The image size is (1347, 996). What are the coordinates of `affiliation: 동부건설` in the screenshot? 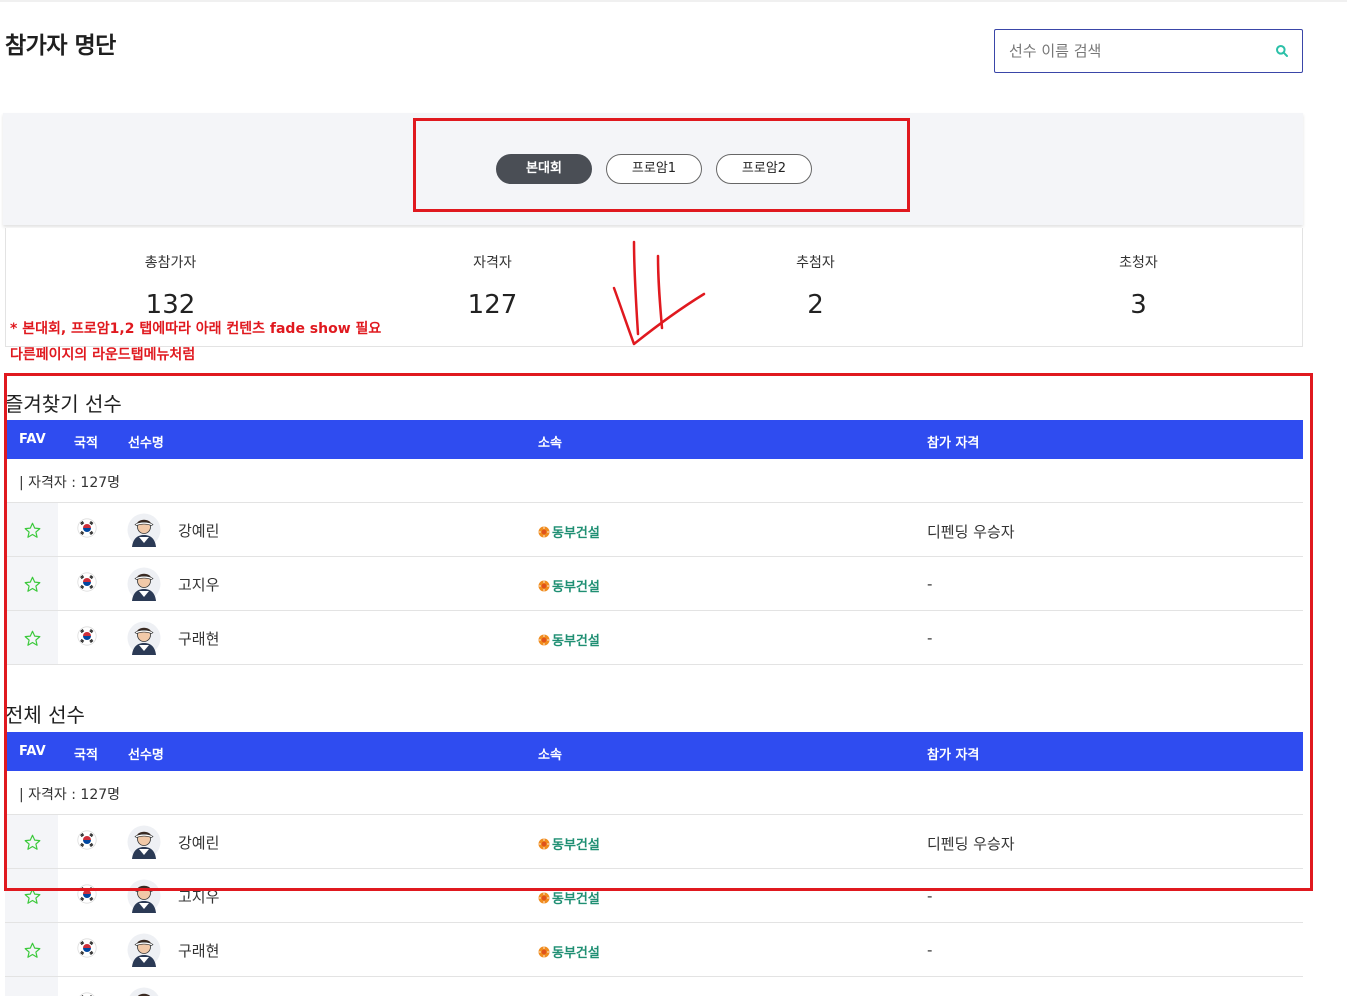 It's located at (569, 951).